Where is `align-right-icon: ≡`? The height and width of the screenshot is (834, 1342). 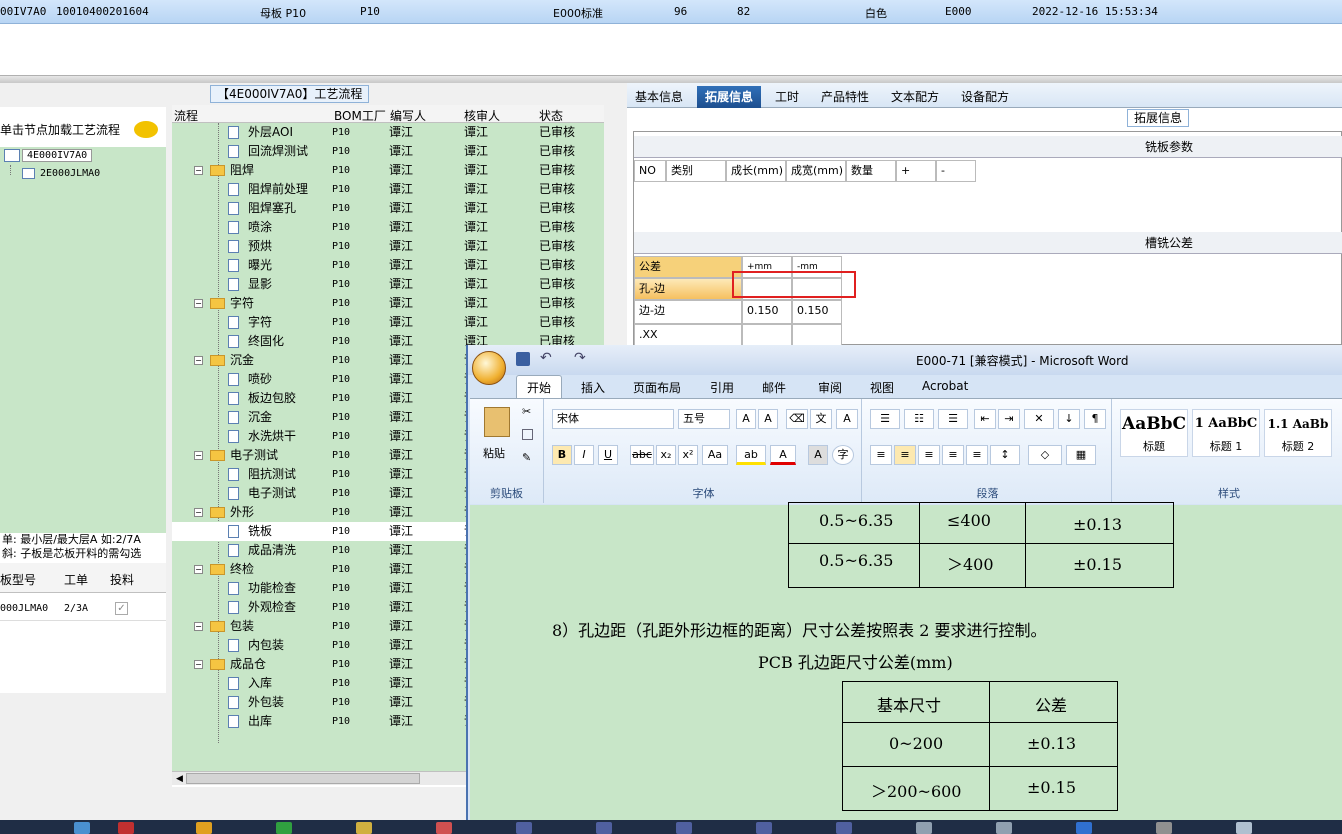 align-right-icon: ≡ is located at coordinates (929, 455).